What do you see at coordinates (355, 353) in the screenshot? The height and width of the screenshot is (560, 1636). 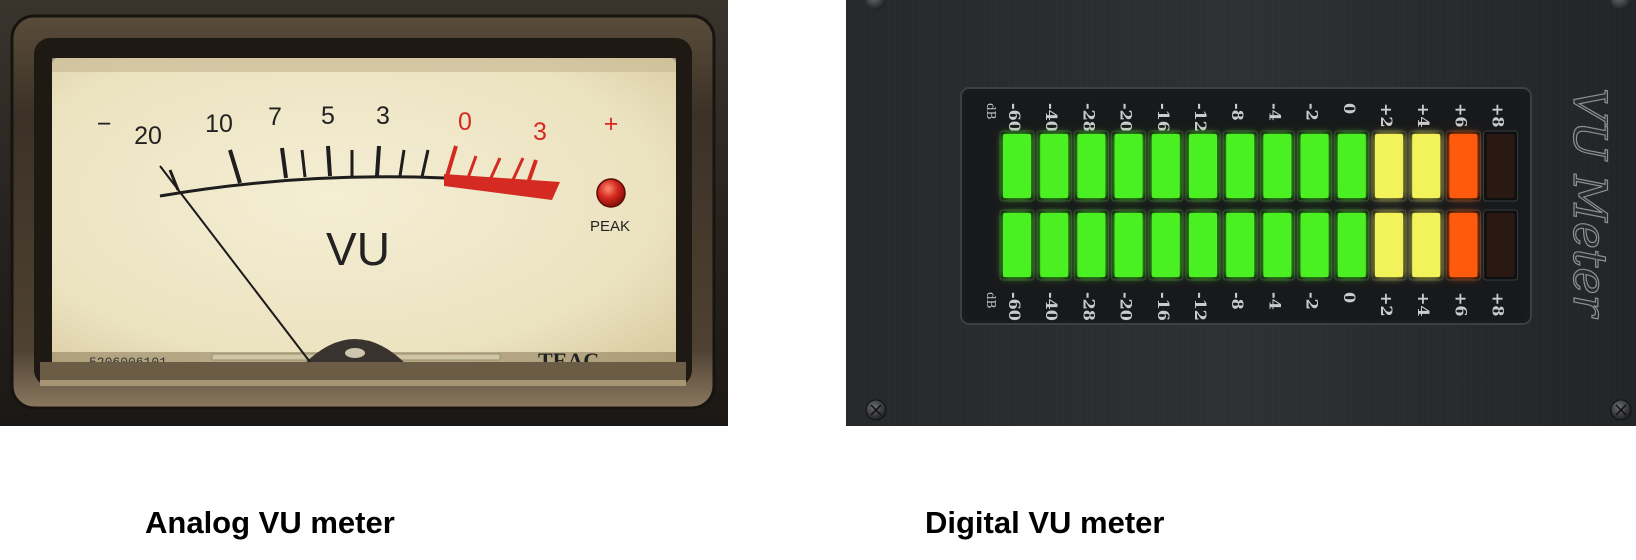 I see `needle-pivot` at bounding box center [355, 353].